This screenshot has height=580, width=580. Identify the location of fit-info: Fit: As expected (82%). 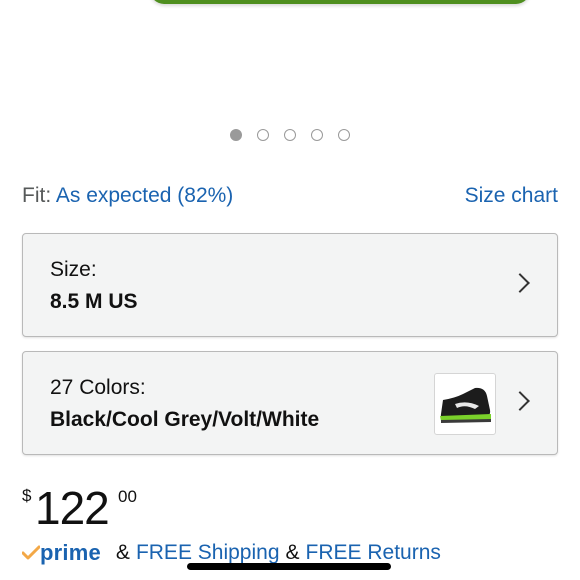
(127, 196).